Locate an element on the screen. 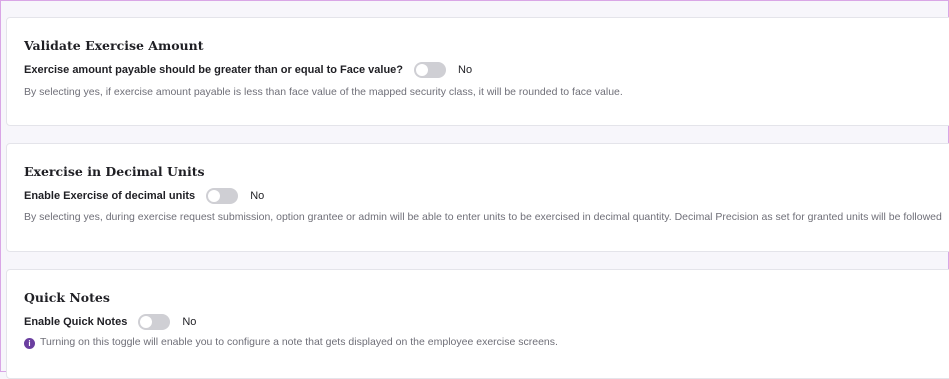  section-title: Exercise in Decimal Units is located at coordinates (114, 171).